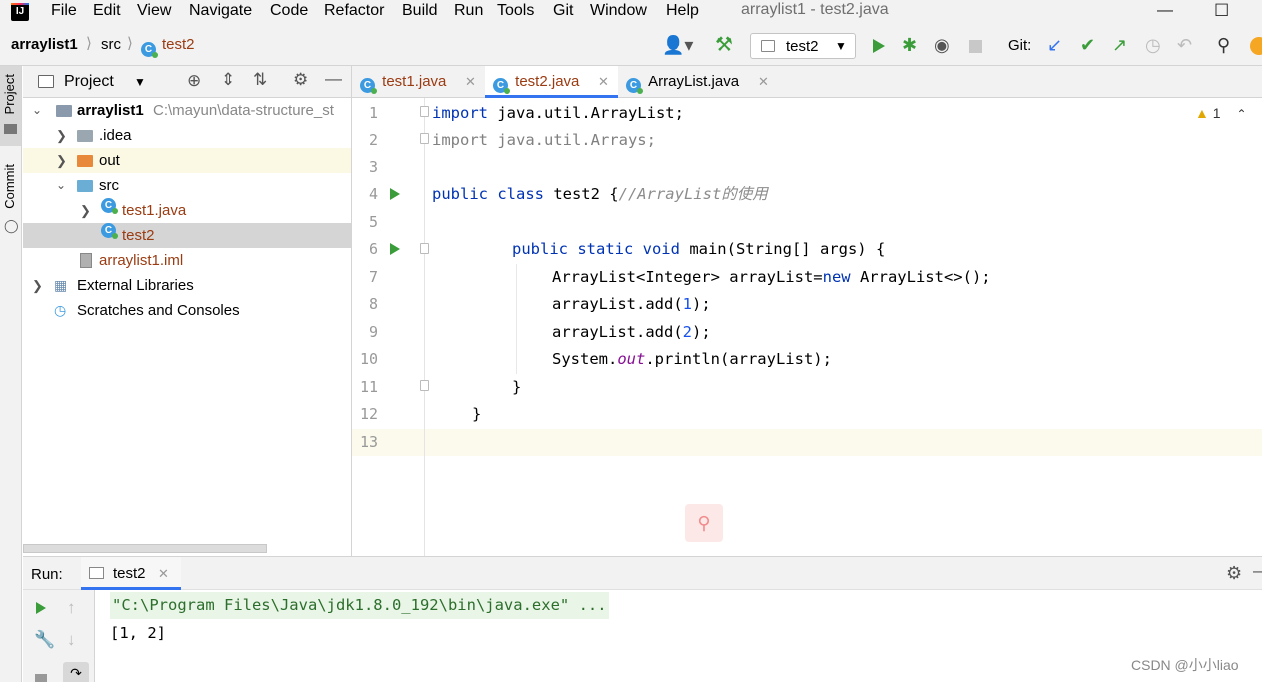  What do you see at coordinates (76, 672) in the screenshot?
I see `soft-wrap-icon: ↷` at bounding box center [76, 672].